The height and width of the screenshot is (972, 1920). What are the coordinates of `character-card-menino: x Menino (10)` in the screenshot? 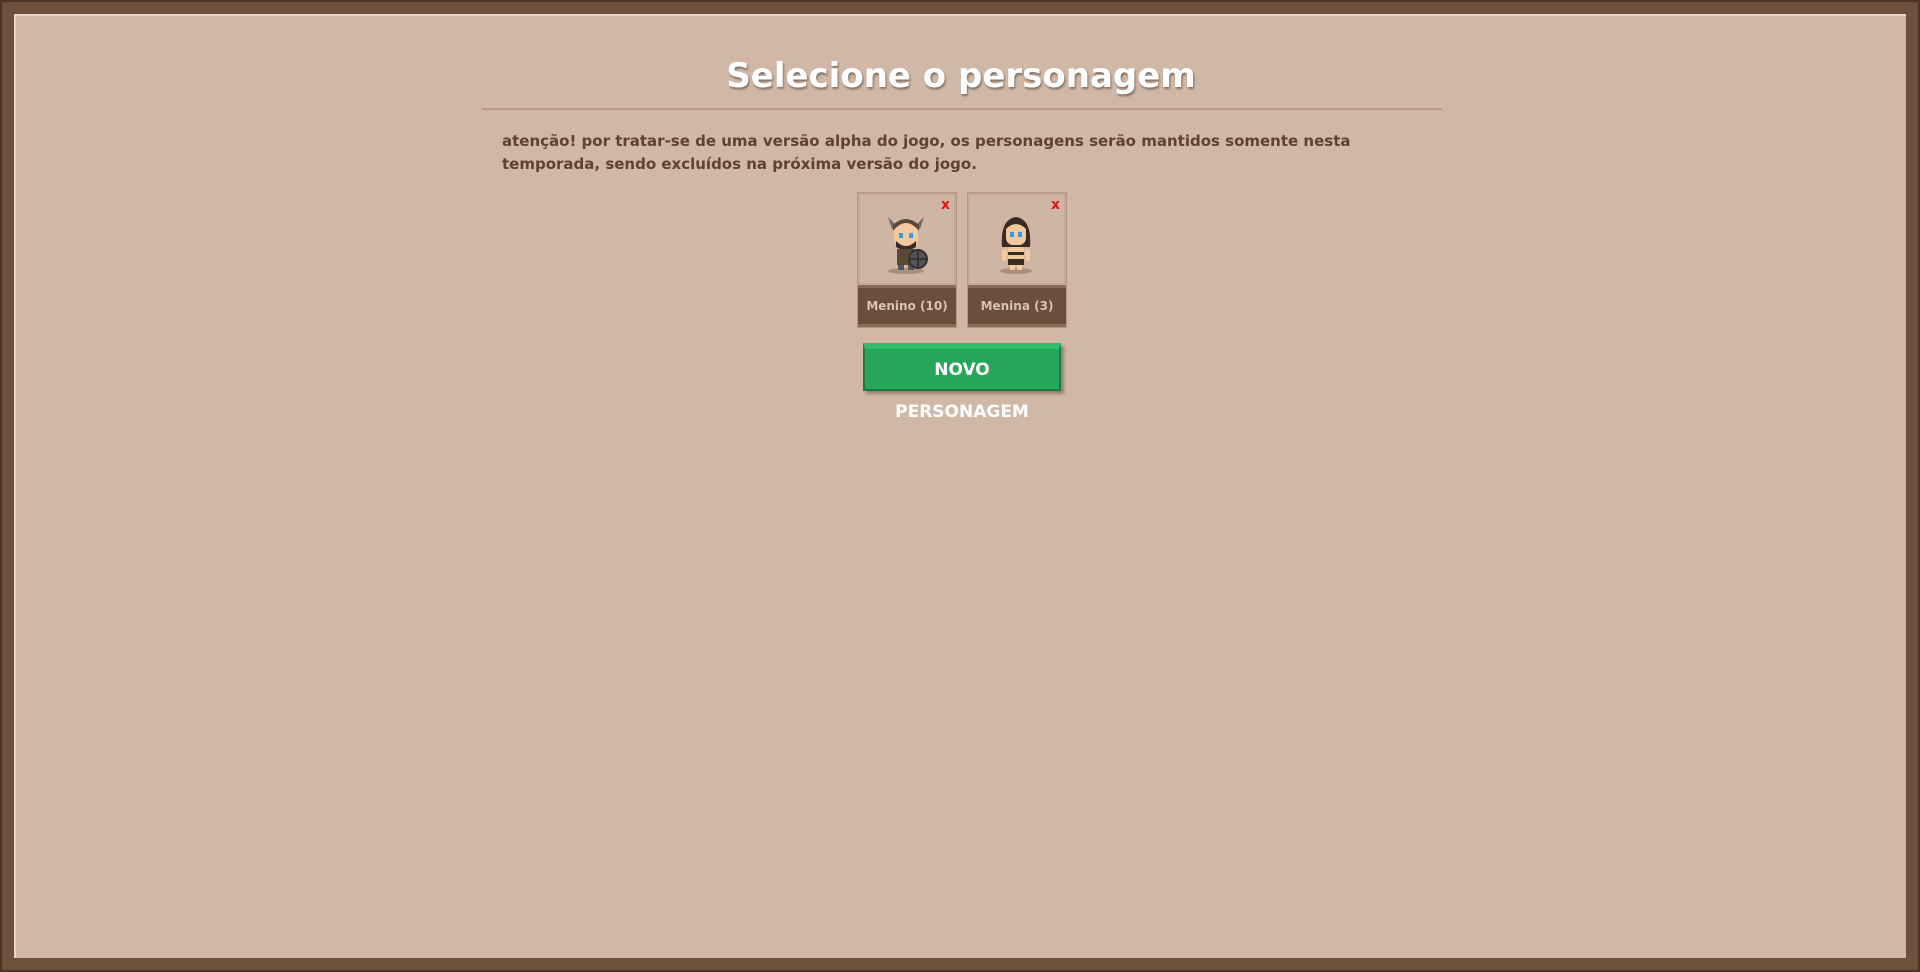 It's located at (907, 260).